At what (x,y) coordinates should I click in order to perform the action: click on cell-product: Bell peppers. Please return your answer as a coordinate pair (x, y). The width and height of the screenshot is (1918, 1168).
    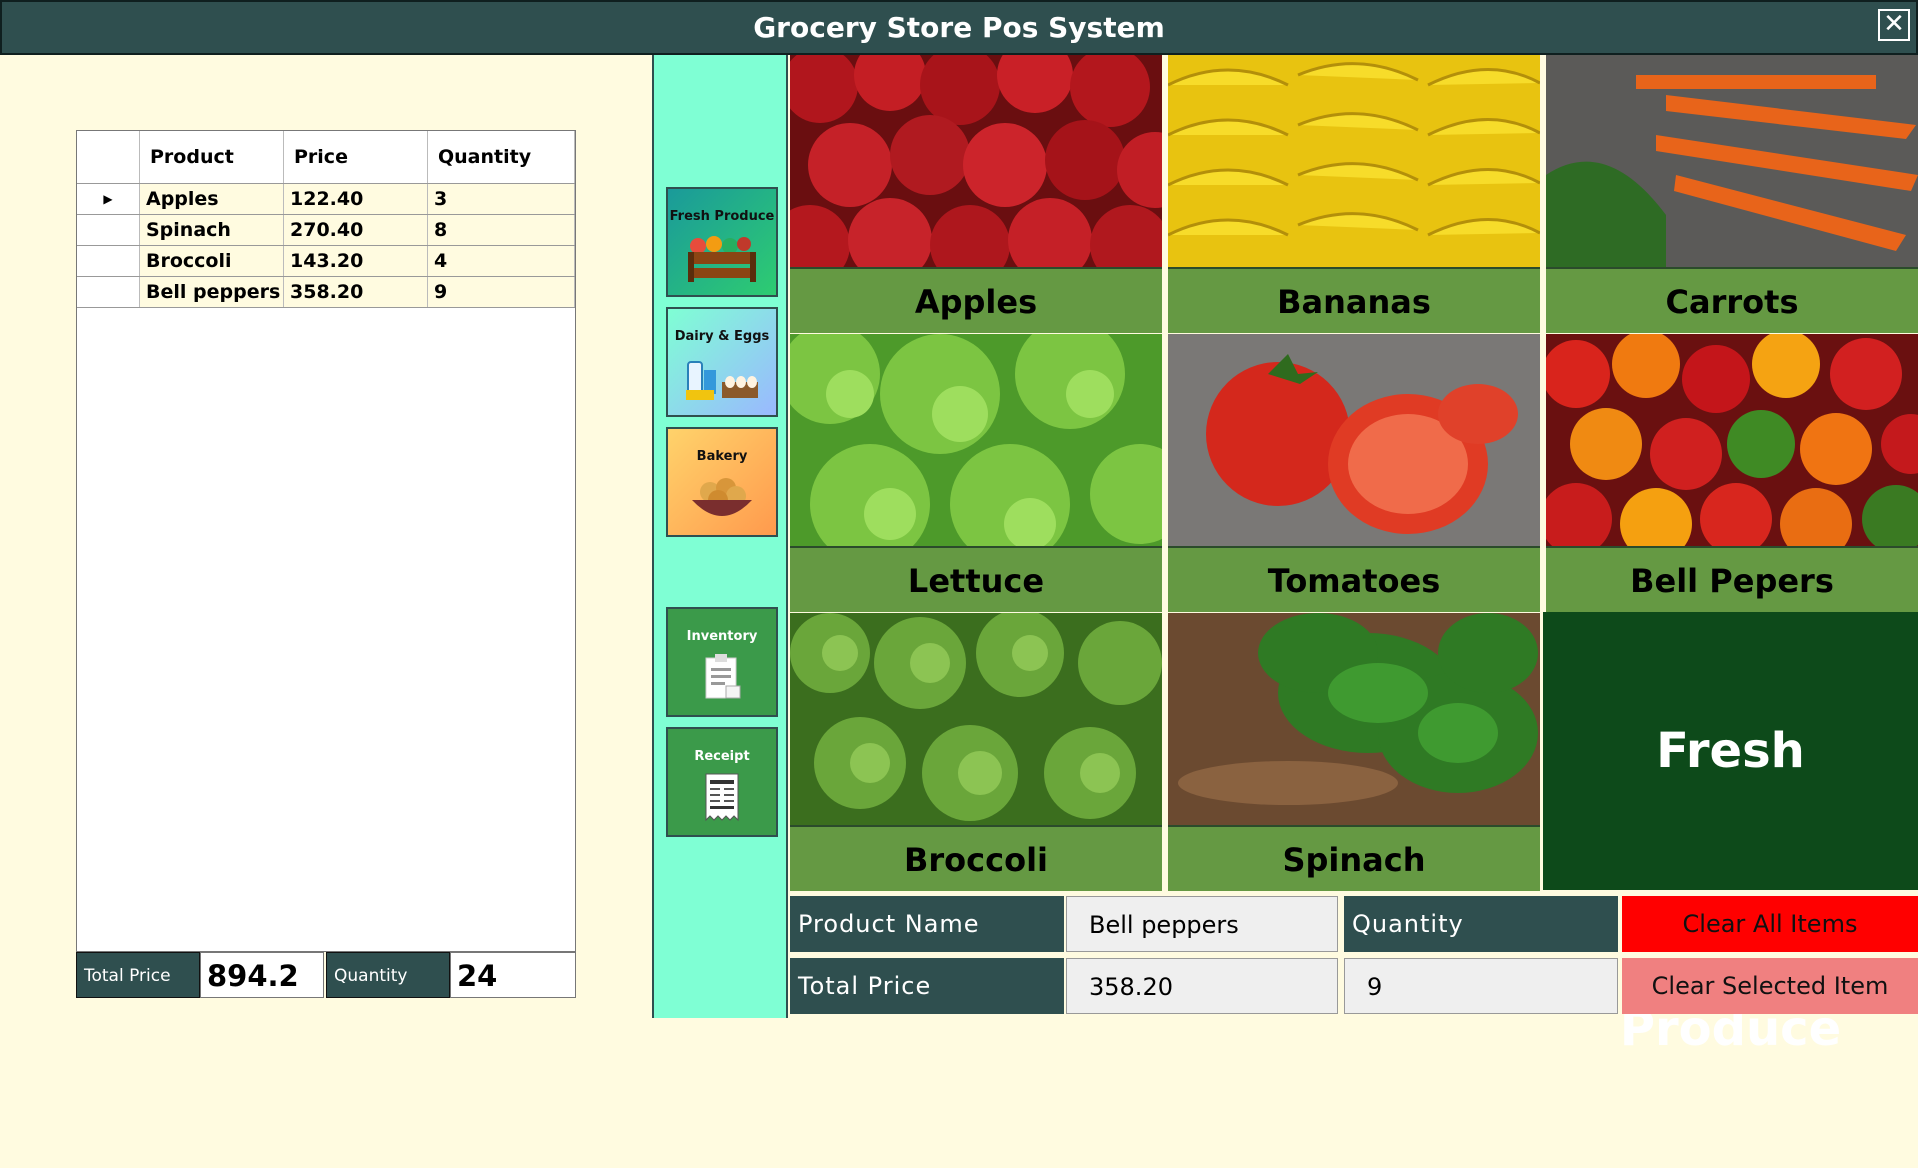
    Looking at the image, I should click on (211, 292).